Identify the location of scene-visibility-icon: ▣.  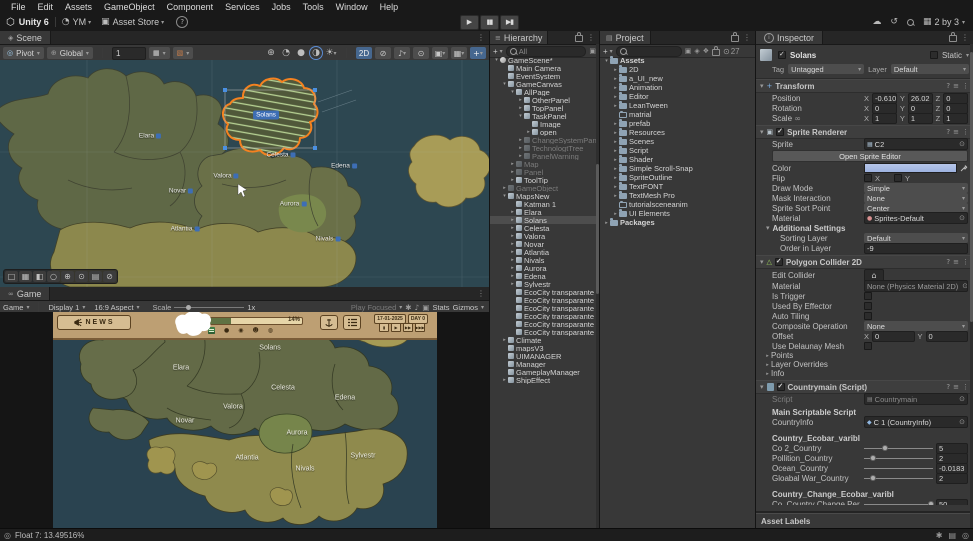
(592, 51).